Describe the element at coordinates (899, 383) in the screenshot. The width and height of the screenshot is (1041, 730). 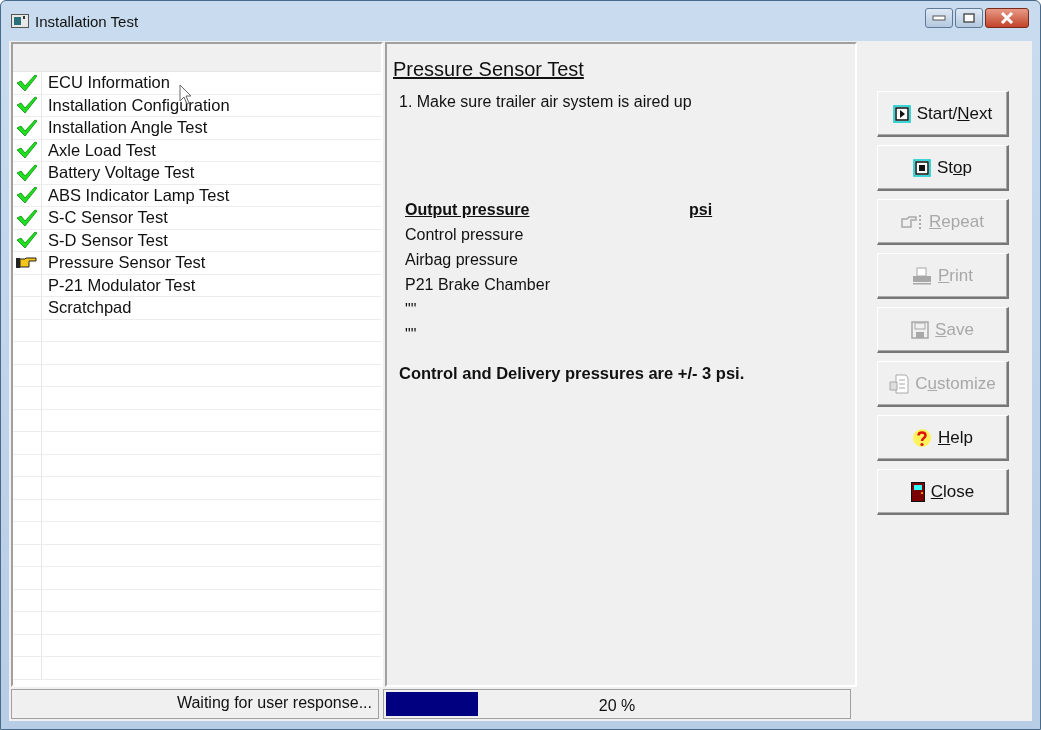
I see `document-icon` at that location.